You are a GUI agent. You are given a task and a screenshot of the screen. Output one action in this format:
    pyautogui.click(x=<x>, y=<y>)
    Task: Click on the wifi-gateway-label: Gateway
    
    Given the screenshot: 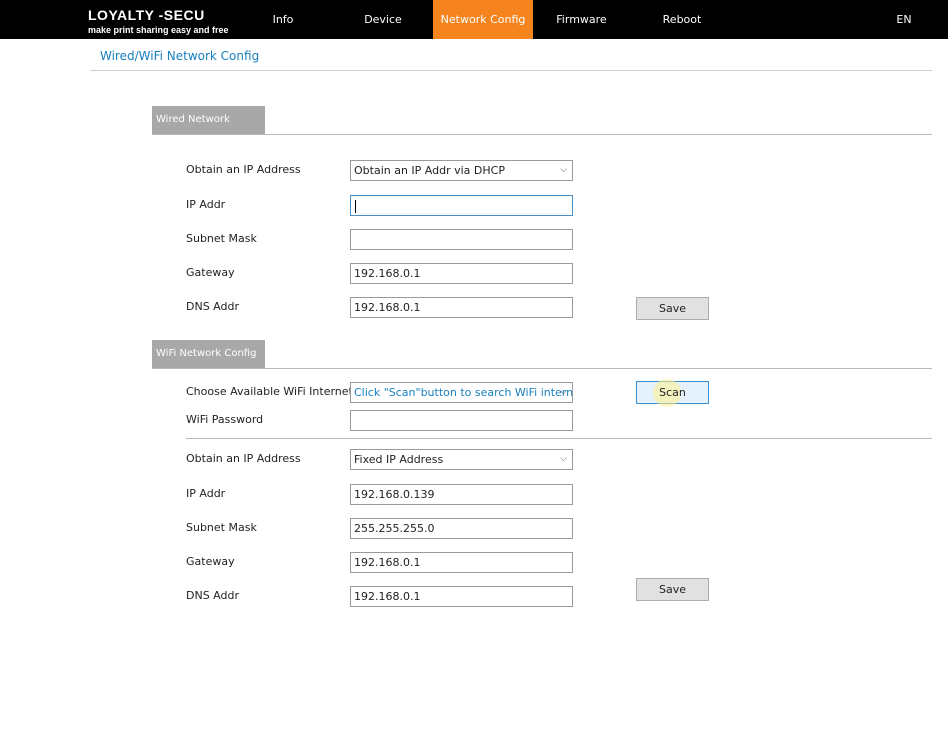 What is the action you would take?
    pyautogui.click(x=210, y=561)
    